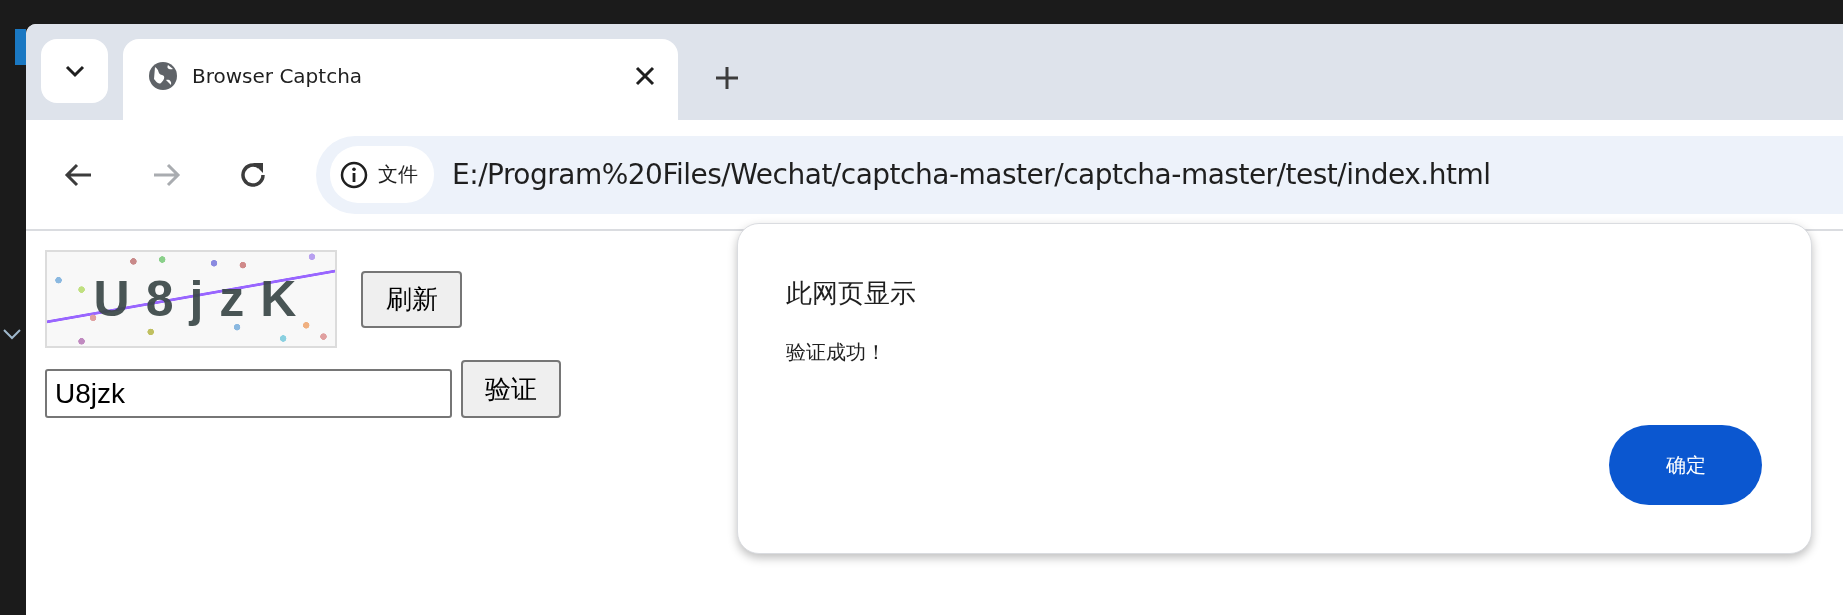 The image size is (1843, 615). What do you see at coordinates (163, 75) in the screenshot?
I see `globe-icon` at bounding box center [163, 75].